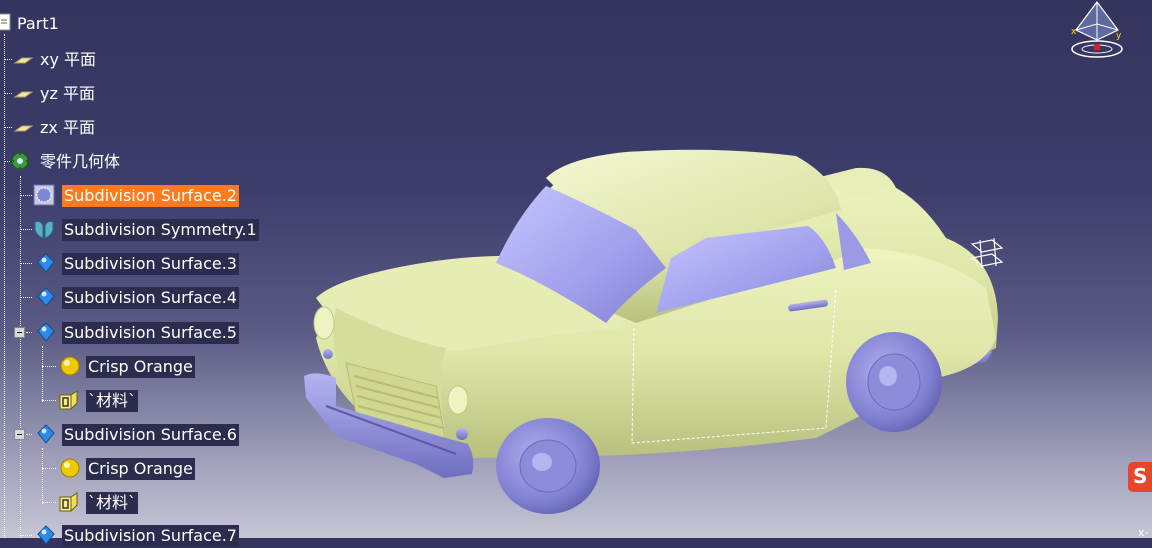 The width and height of the screenshot is (1152, 548). I want to click on tree-item-xy-plane: xy 平面, so click(60, 60).